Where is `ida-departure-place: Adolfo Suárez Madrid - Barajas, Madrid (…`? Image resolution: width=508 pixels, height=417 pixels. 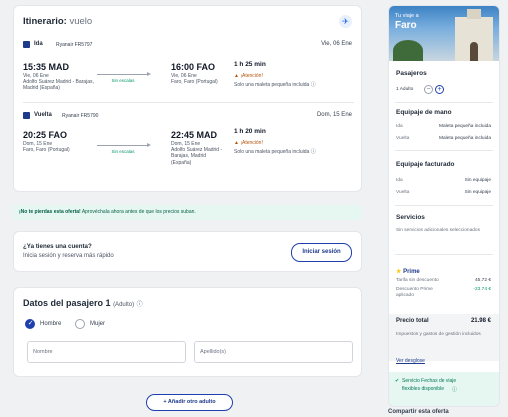
ida-departure-place: Adolfo Suárez Madrid - Barajas, Madrid (… is located at coordinates (58, 85).